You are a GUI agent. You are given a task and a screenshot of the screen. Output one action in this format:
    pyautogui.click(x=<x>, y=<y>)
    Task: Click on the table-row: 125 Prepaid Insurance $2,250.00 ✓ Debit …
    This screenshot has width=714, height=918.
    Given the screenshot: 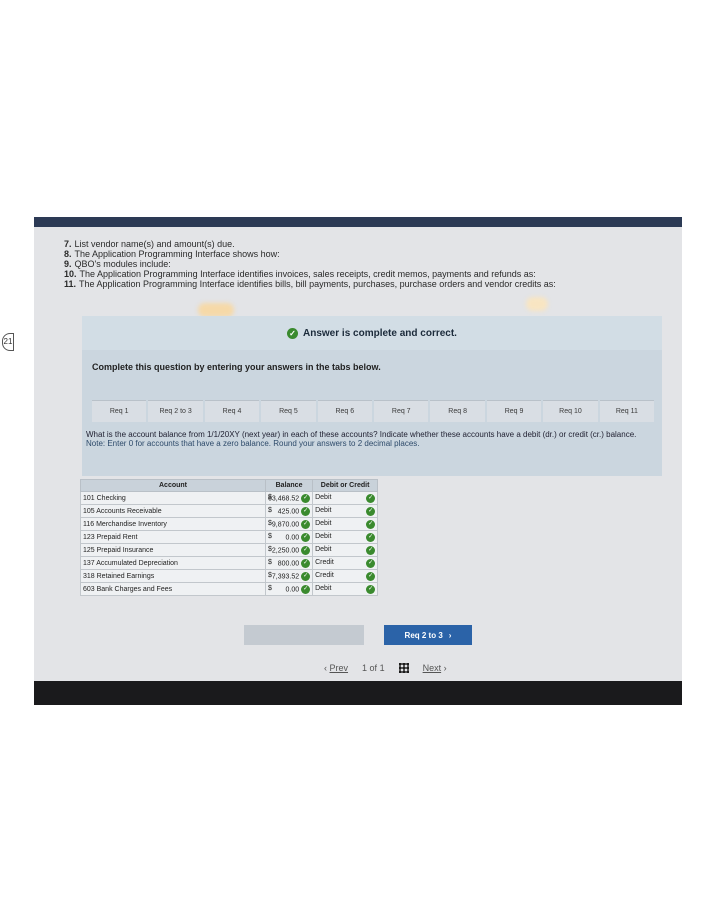 What is the action you would take?
    pyautogui.click(x=229, y=550)
    